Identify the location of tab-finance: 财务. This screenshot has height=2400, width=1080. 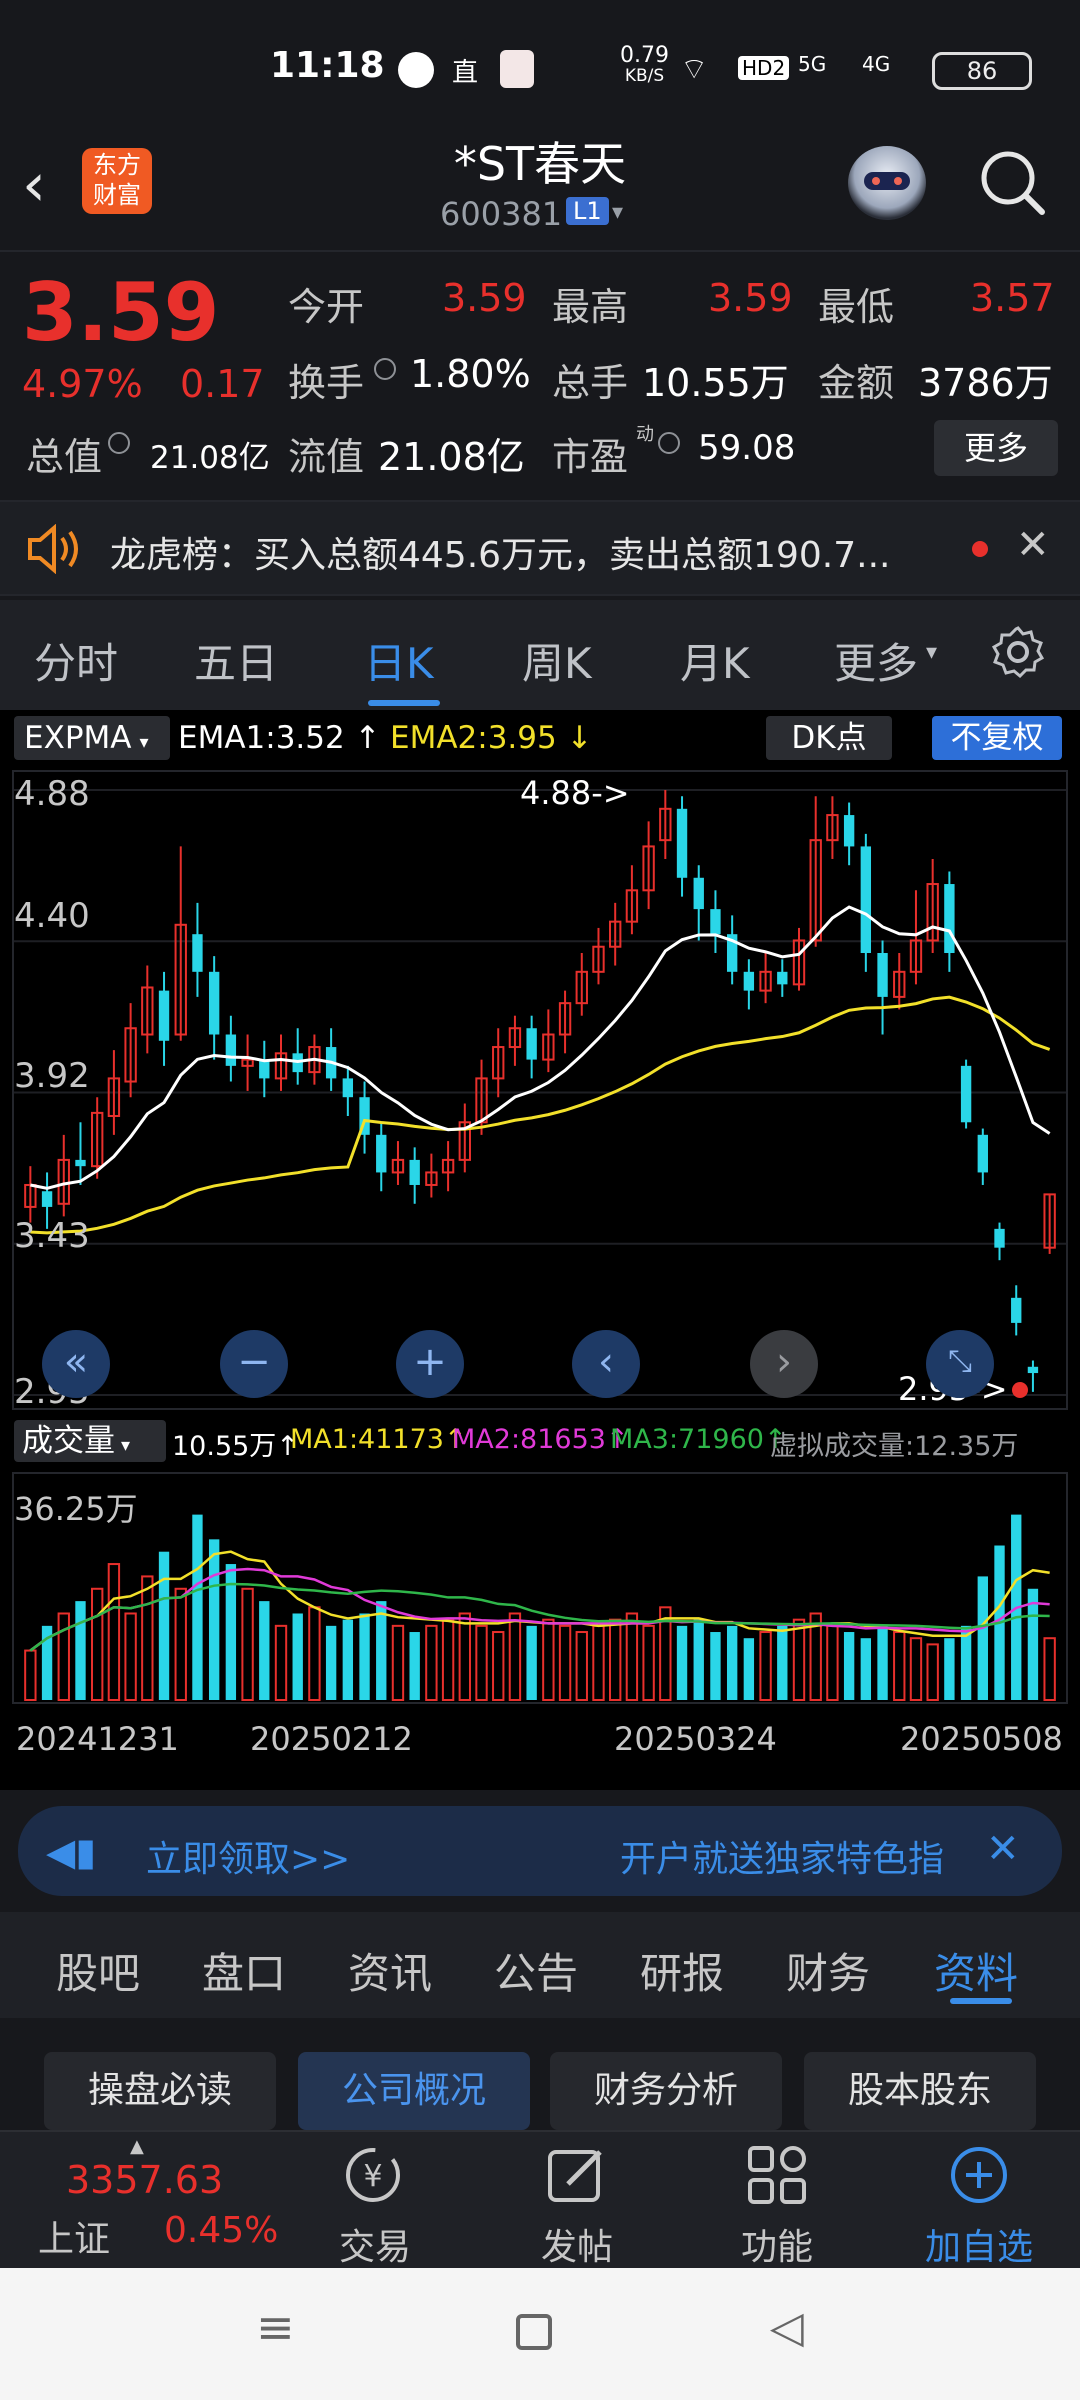
(828, 1970).